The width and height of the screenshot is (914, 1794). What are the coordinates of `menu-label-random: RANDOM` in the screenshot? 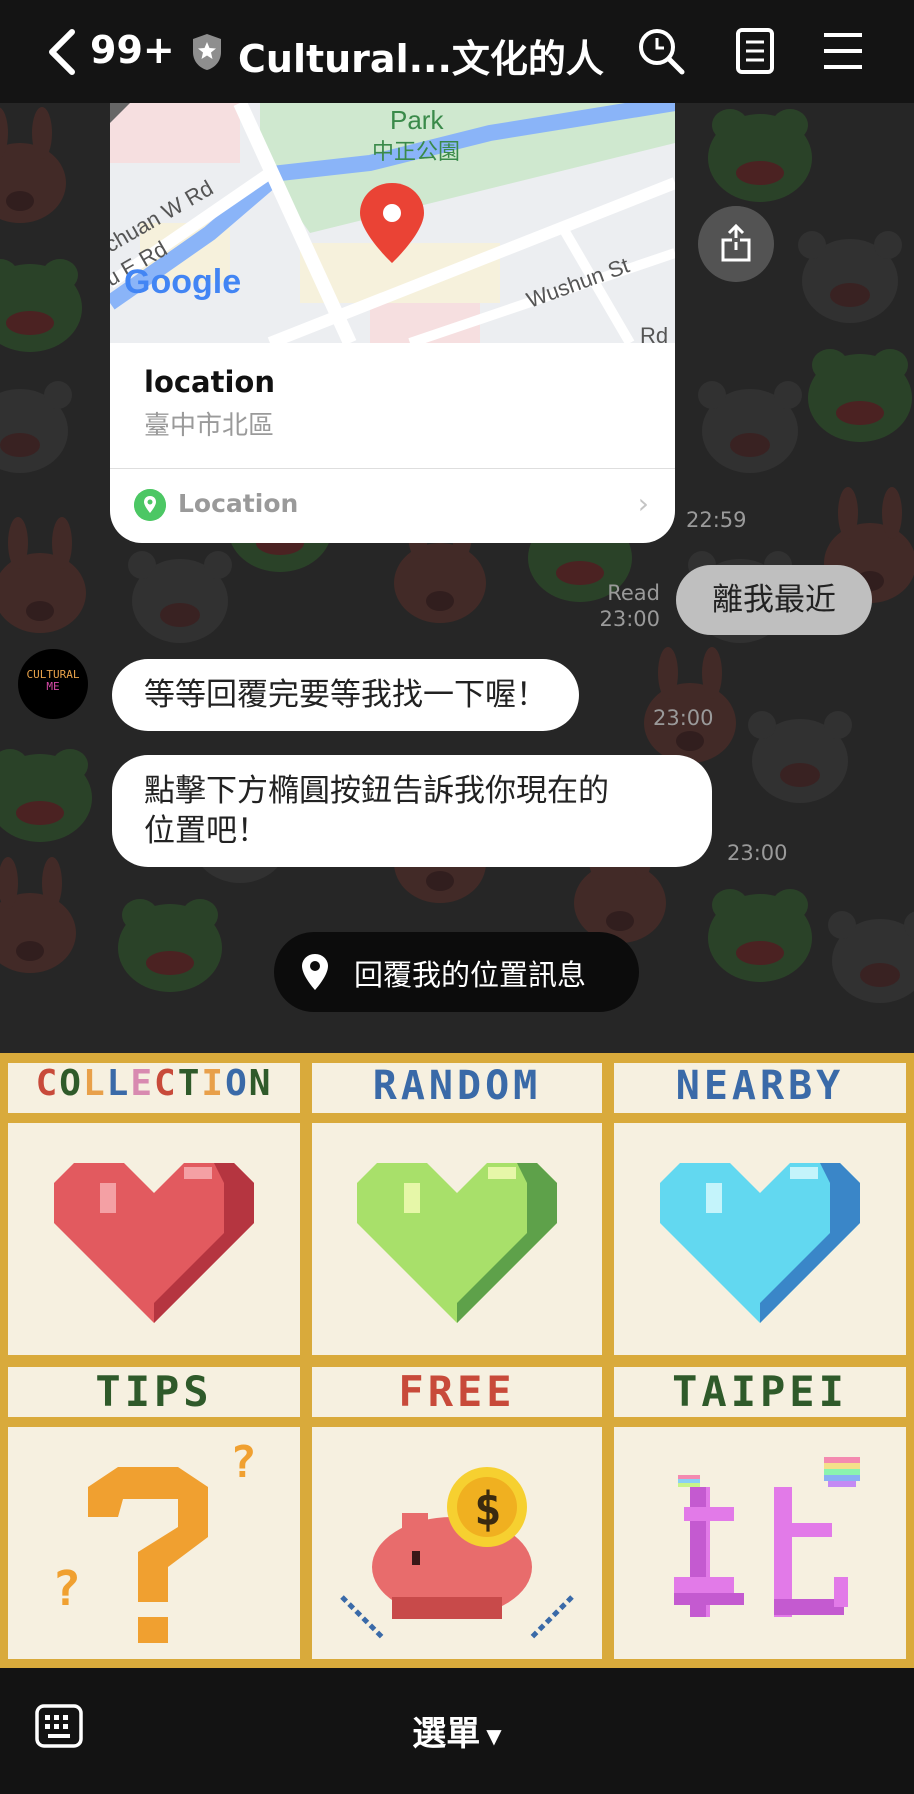 It's located at (457, 1088).